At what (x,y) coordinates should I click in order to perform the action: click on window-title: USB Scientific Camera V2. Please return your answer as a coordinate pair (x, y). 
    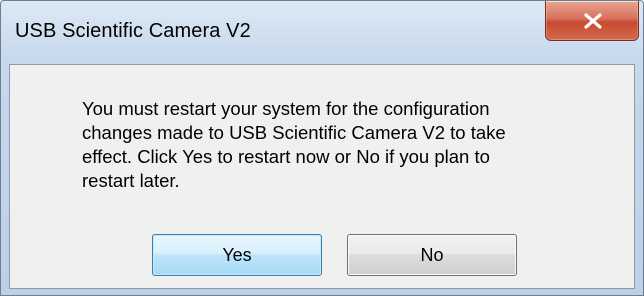
    Looking at the image, I should click on (133, 31).